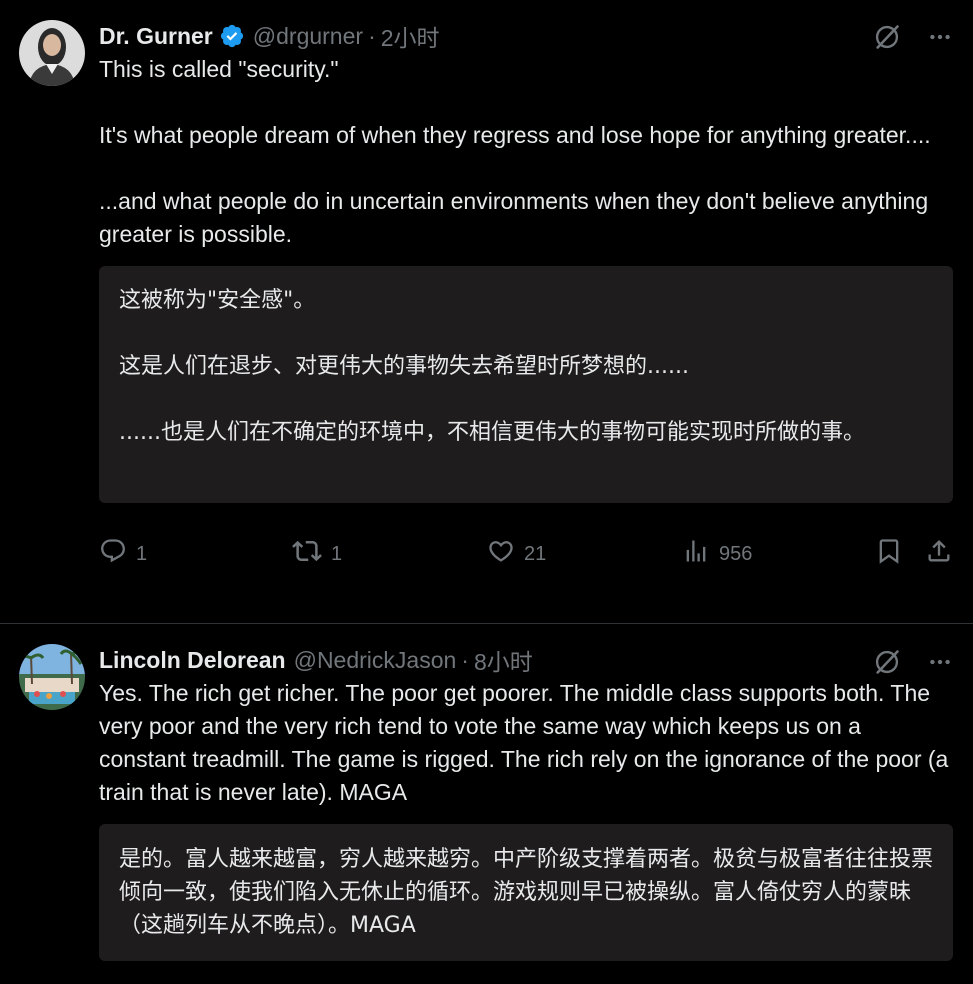 Image resolution: width=973 pixels, height=984 pixels. I want to click on tweet-header: Lincoln Delorean @NedrickJason · 8小时, so click(526, 660).